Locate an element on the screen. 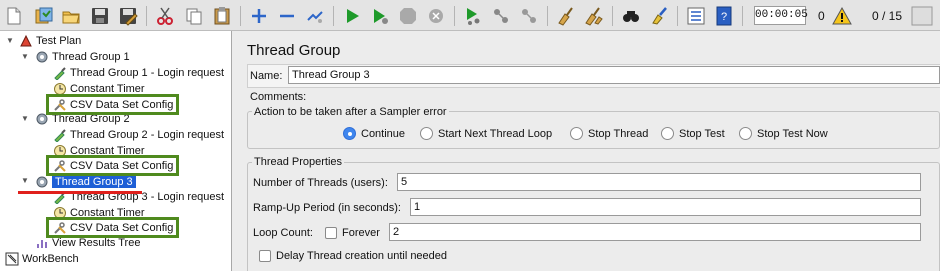 The height and width of the screenshot is (271, 940). tree-node-thread-group-selected: Thread Group 3 is located at coordinates (85, 182).